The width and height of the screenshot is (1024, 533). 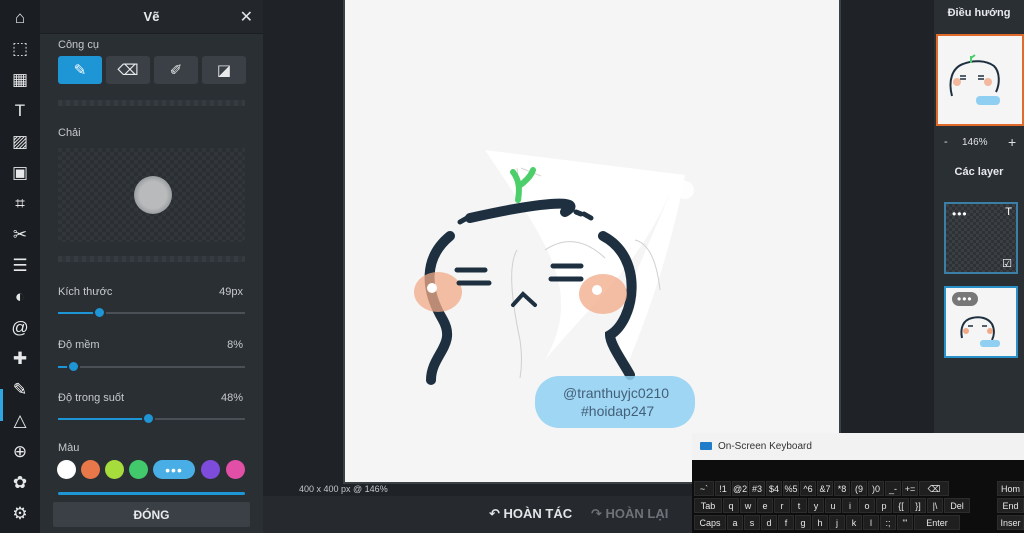 I want to click on settings-icon: ⚙, so click(x=20, y=514).